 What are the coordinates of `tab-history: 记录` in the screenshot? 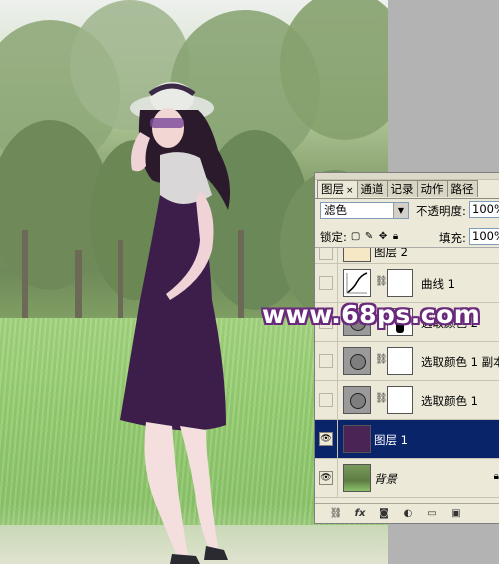 It's located at (402, 188).